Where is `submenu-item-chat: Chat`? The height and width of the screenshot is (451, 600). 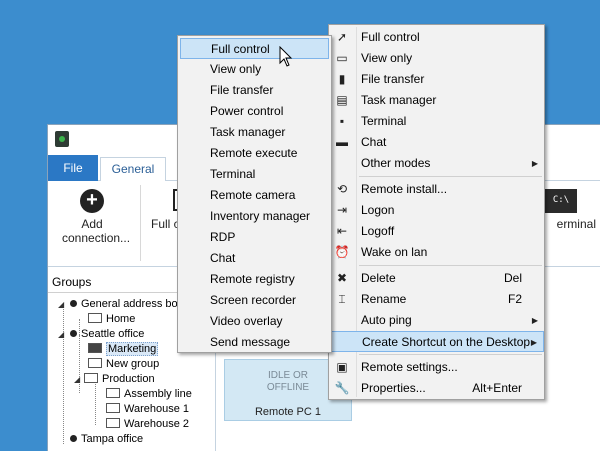 submenu-item-chat: Chat is located at coordinates (254, 258).